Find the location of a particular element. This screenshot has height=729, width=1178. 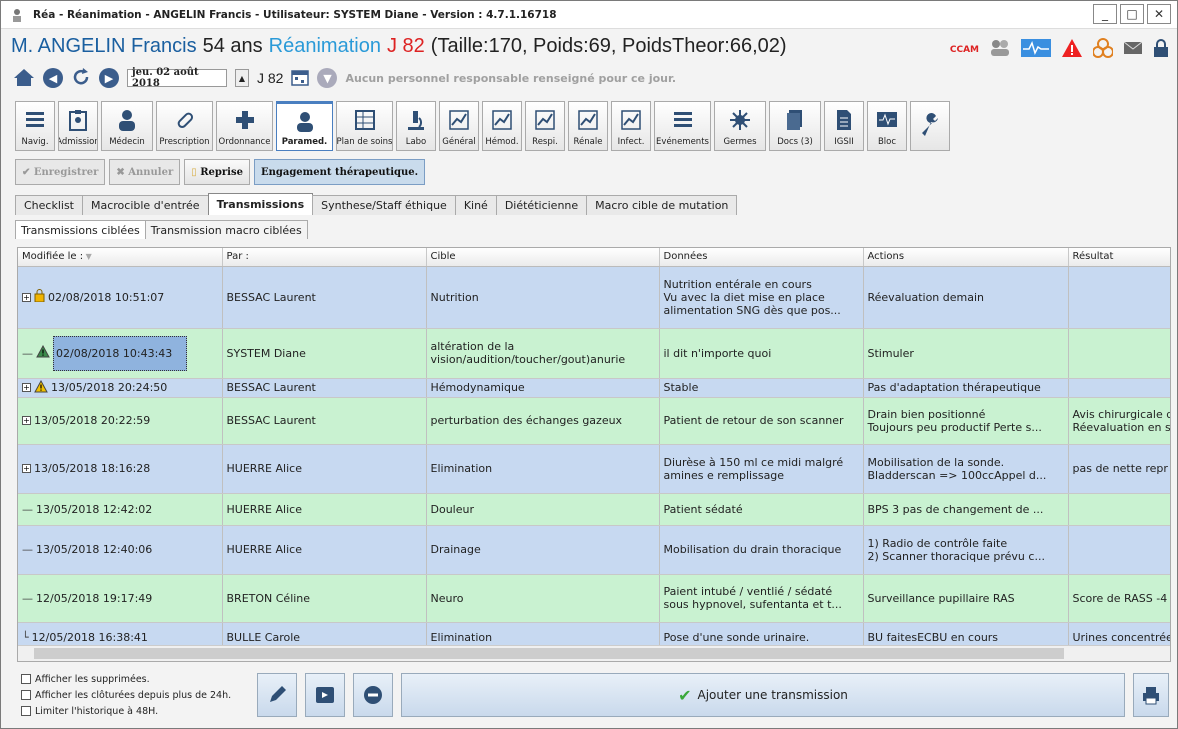

date-cell: —13/05/2018 12:40:06 is located at coordinates (120, 550).